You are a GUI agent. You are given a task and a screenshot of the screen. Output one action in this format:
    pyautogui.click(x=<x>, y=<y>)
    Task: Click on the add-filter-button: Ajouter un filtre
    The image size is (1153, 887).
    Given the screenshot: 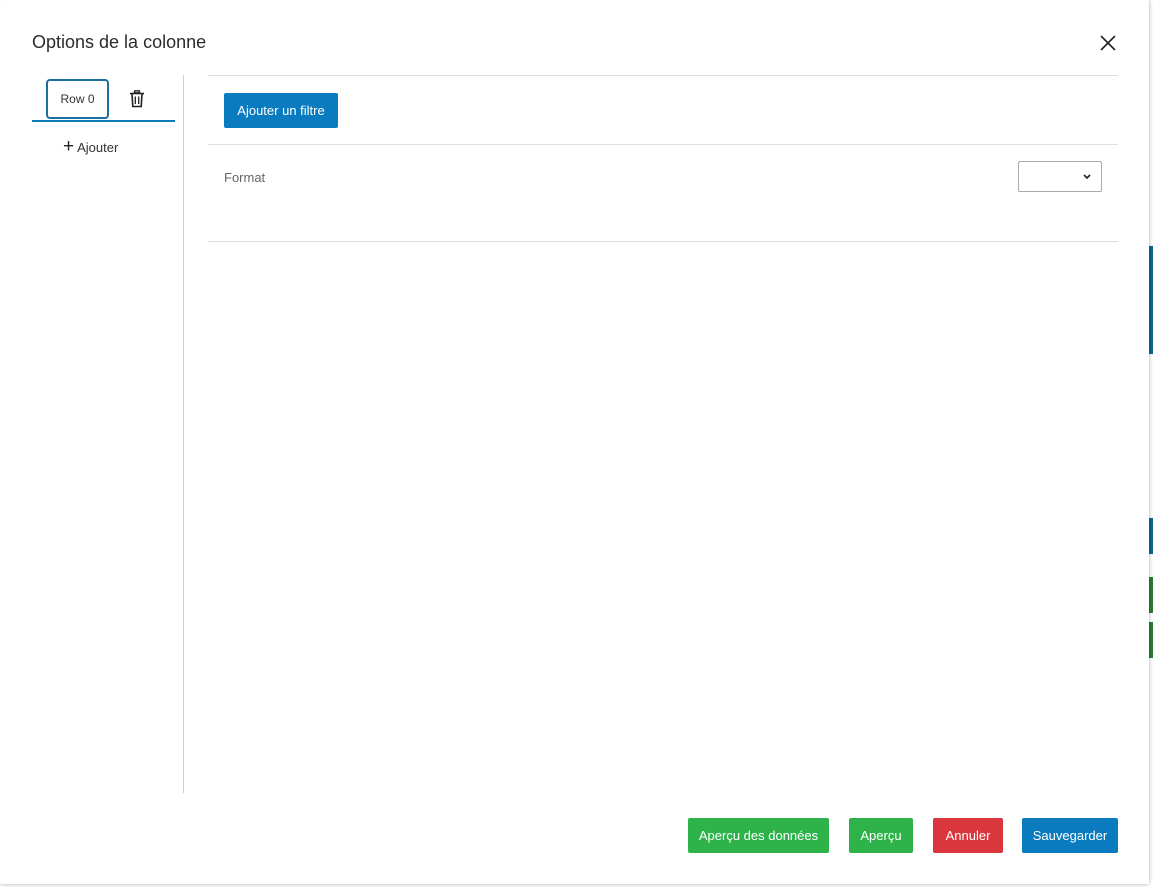 What is the action you would take?
    pyautogui.click(x=281, y=110)
    